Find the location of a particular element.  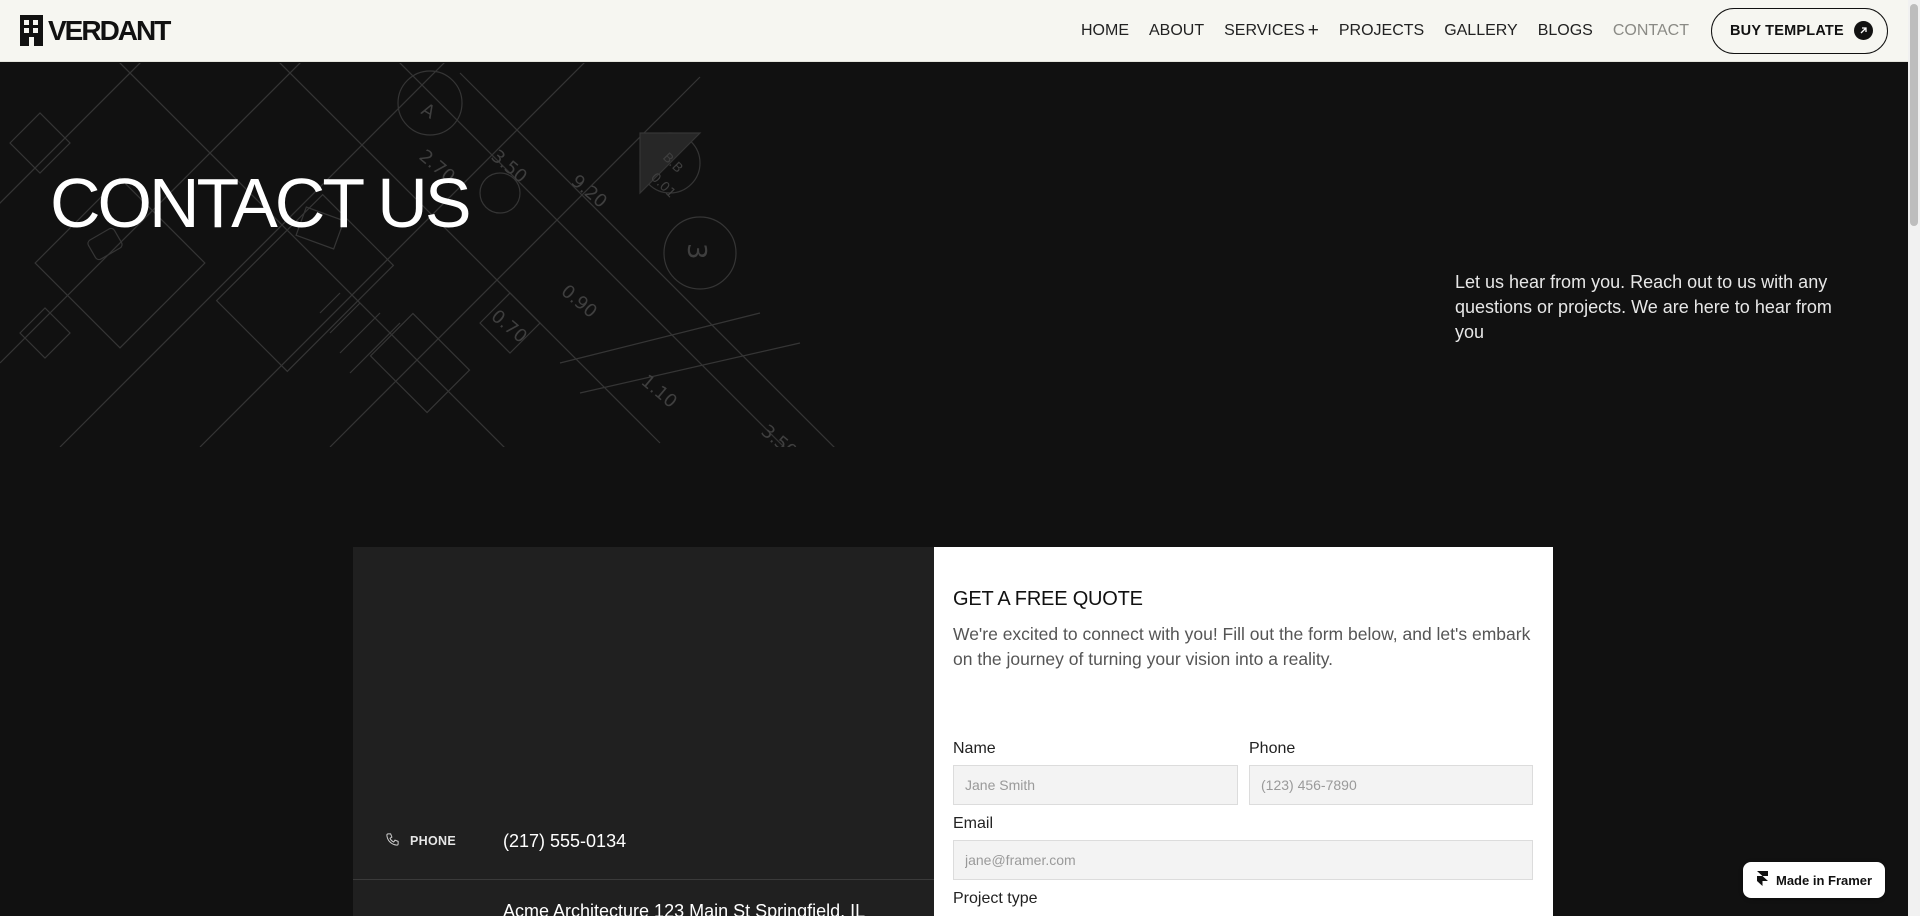

svg-text: 3 is located at coordinates (696, 251).